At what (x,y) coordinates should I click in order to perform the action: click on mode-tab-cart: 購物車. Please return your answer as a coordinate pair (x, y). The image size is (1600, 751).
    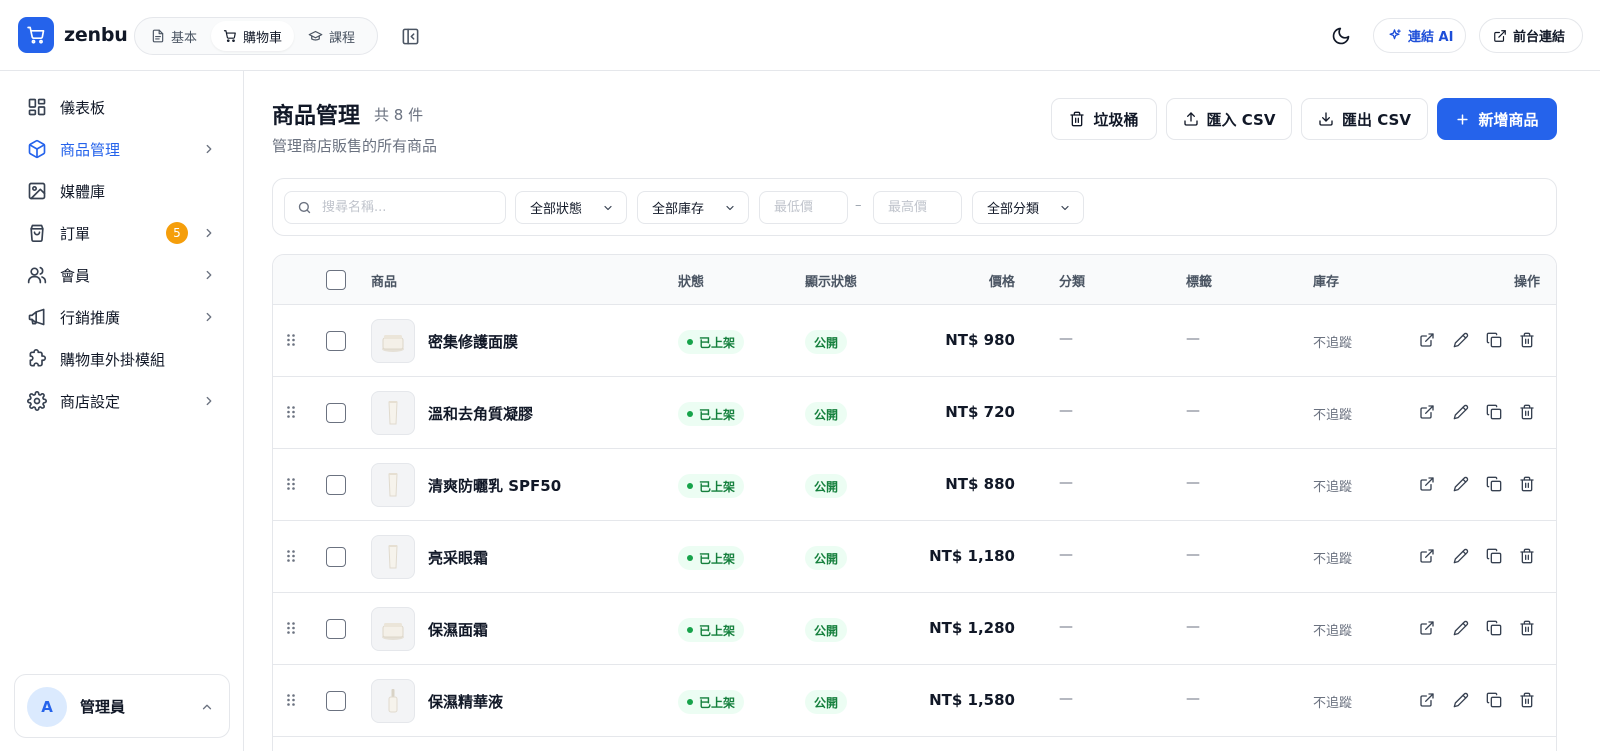
    Looking at the image, I should click on (253, 36).